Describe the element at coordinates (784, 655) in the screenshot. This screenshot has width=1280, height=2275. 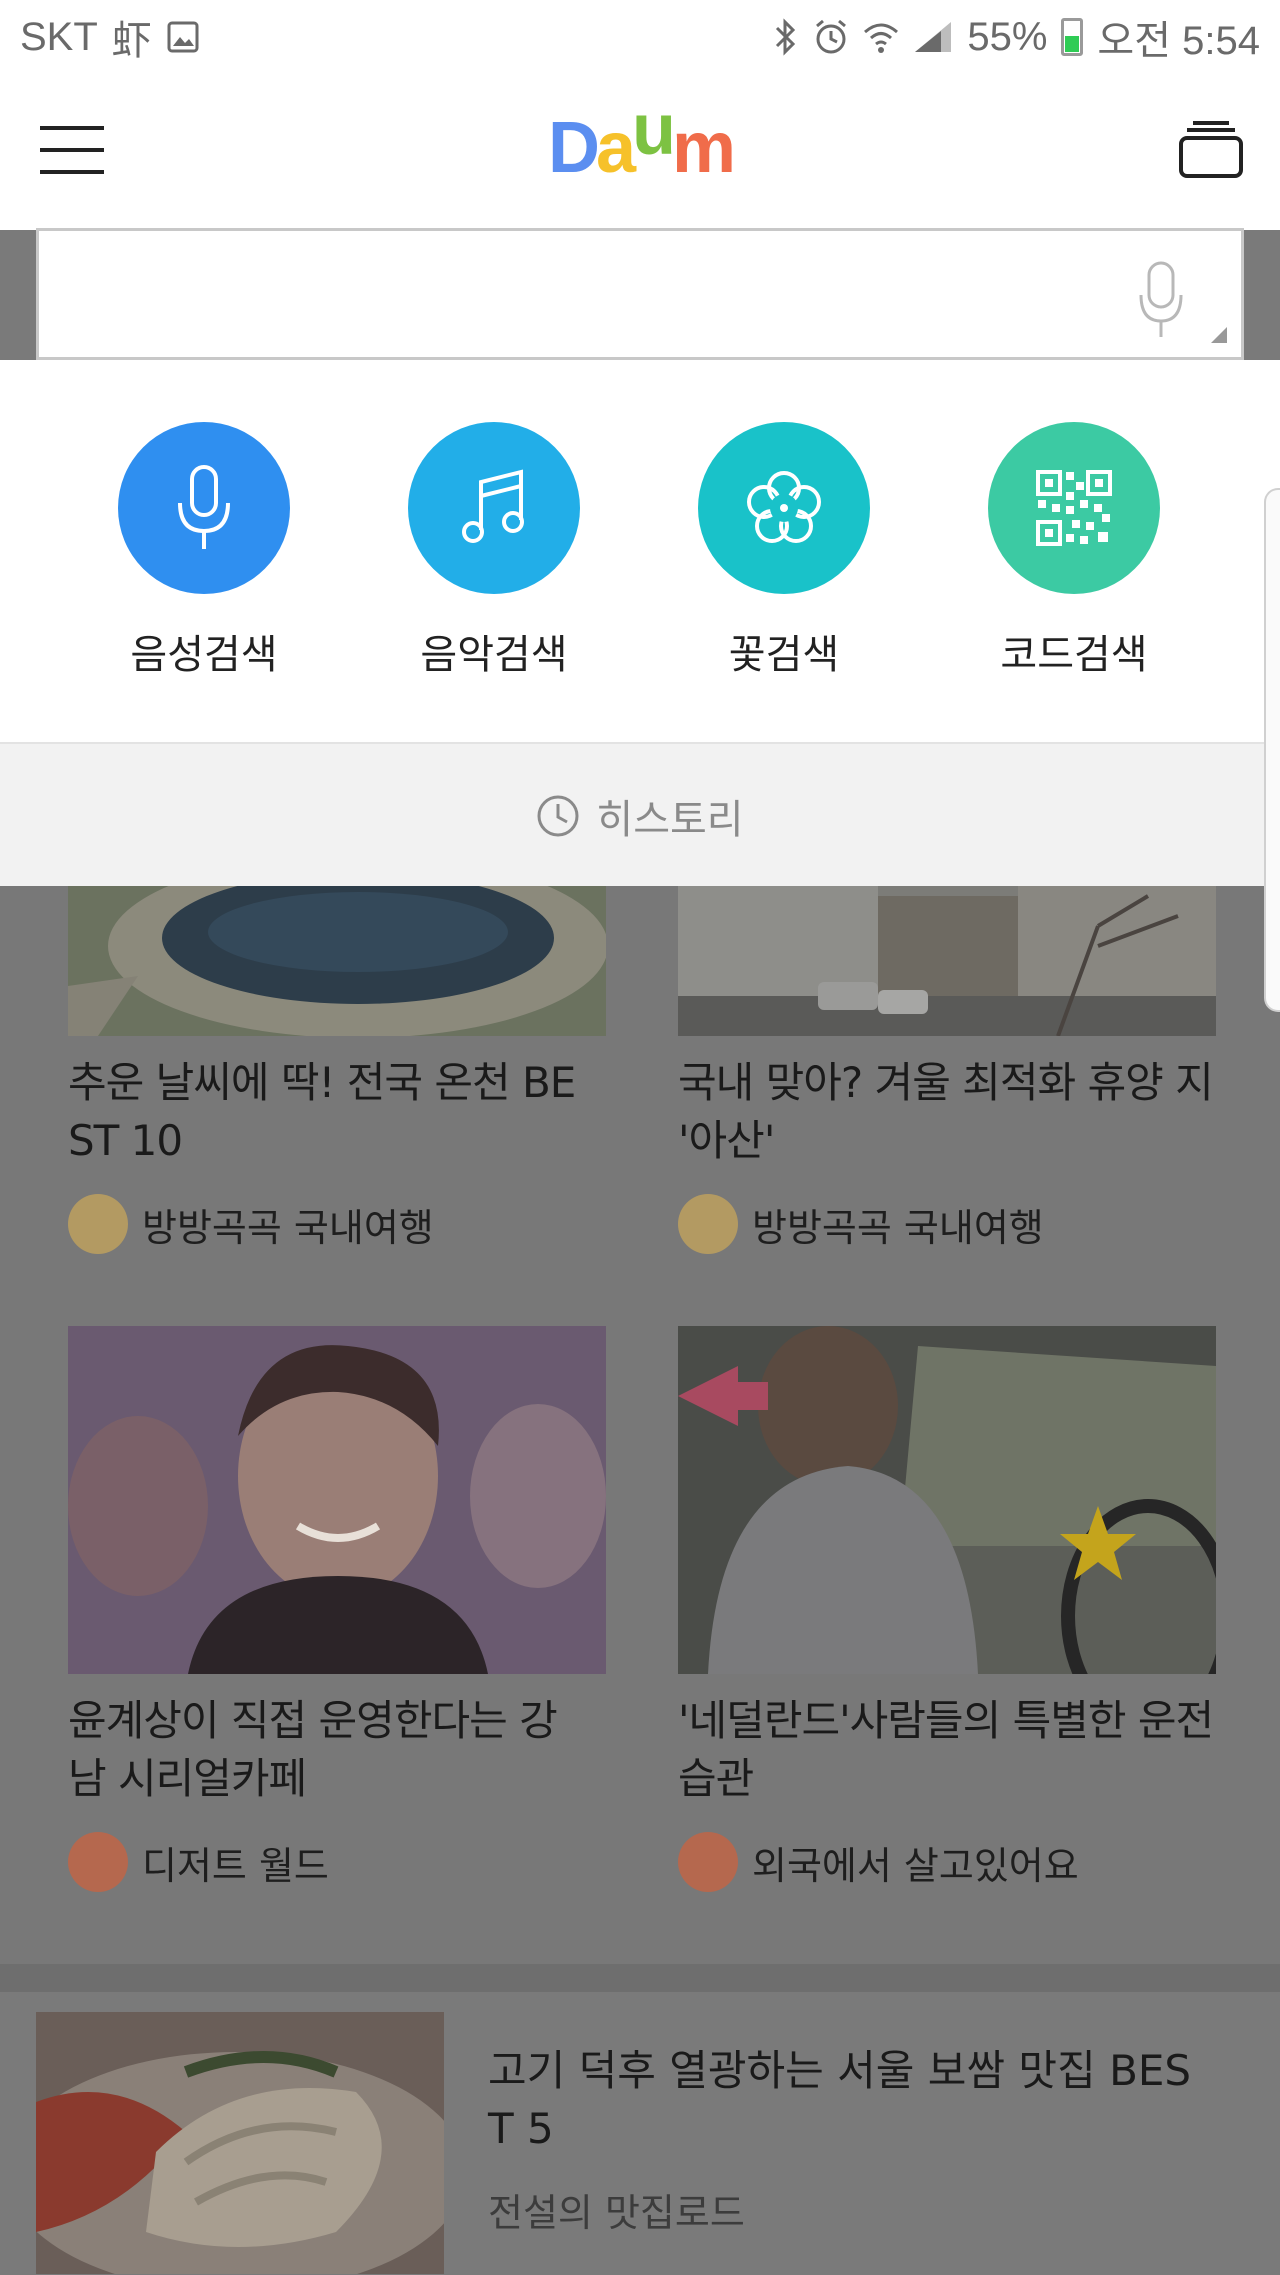
I see `mode-label: 꽃검색` at that location.